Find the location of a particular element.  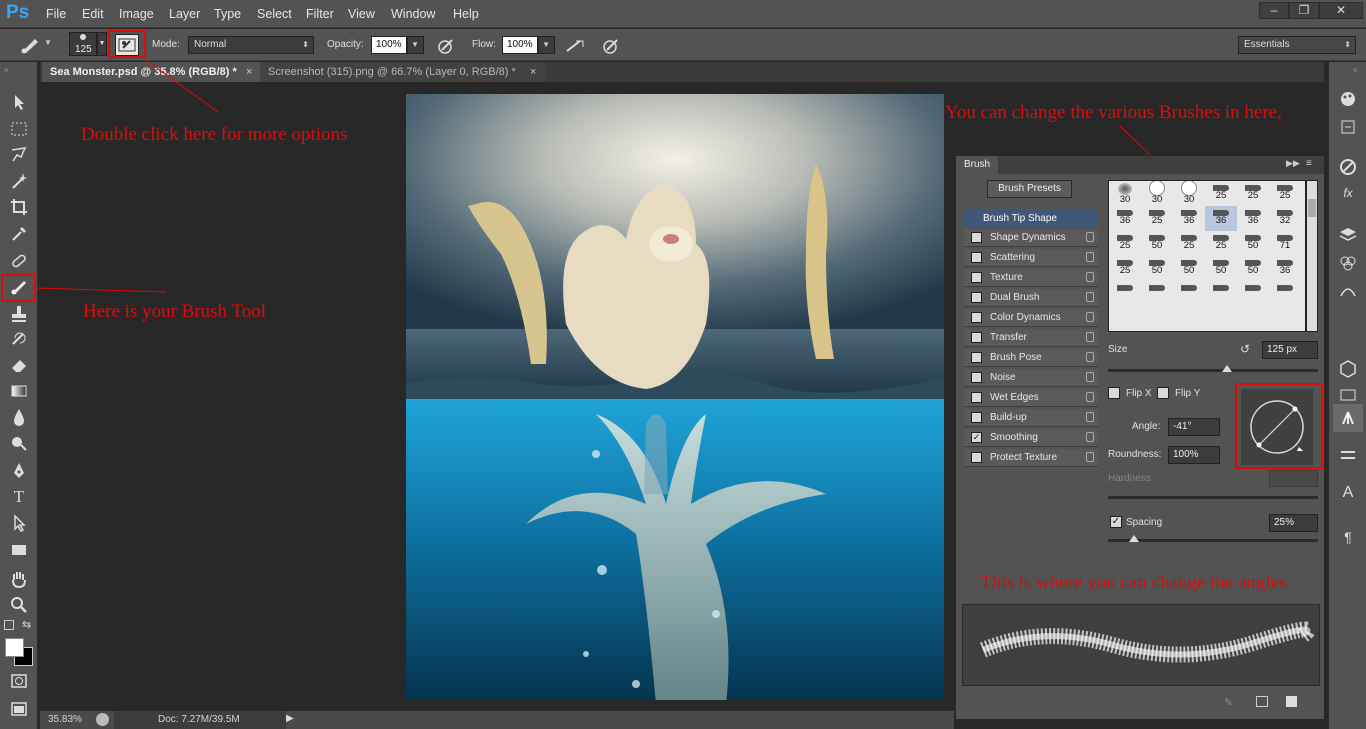

brush-panel-icon is located at coordinates (1348, 418).